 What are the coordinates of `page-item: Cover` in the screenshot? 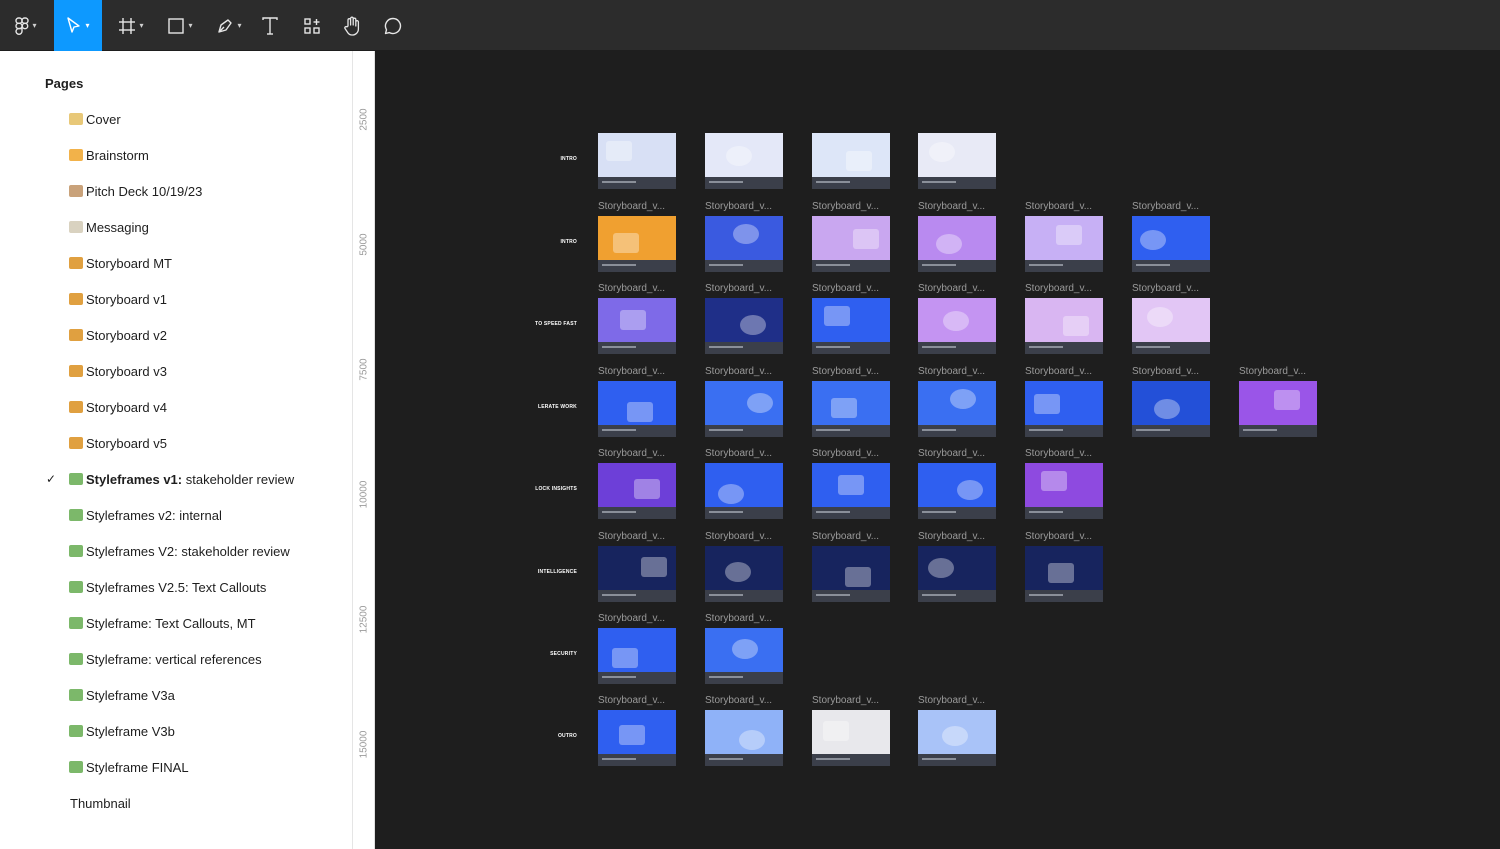 It's located at (176, 119).